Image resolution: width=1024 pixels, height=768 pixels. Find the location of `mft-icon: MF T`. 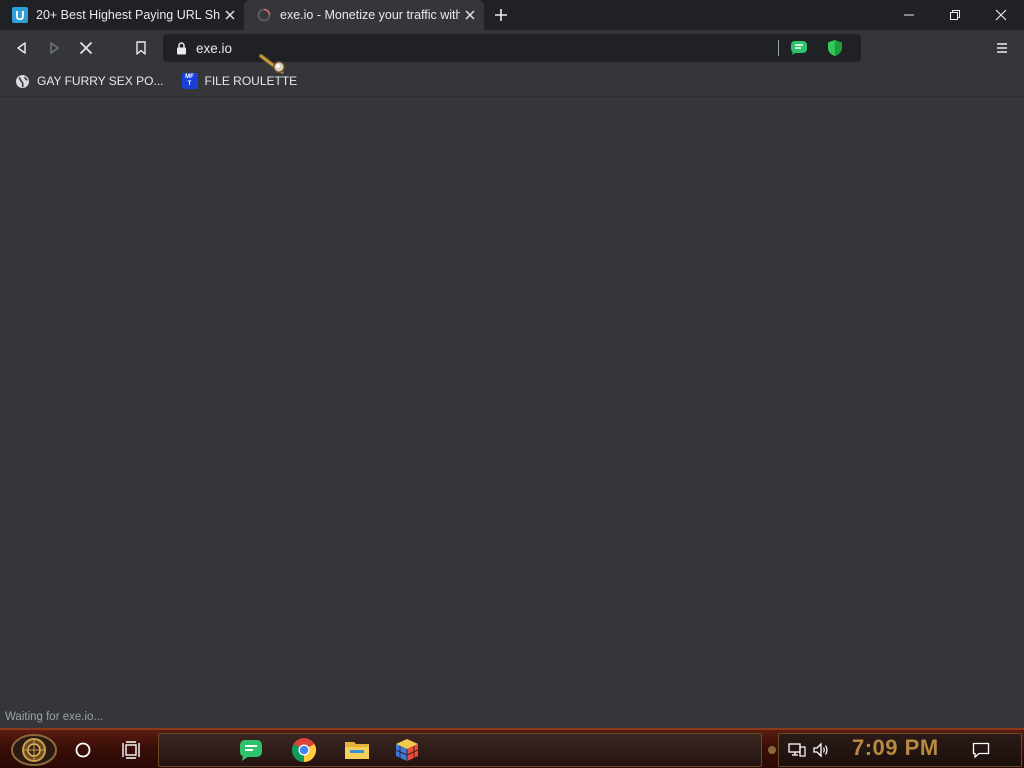

mft-icon: MF T is located at coordinates (189, 81).